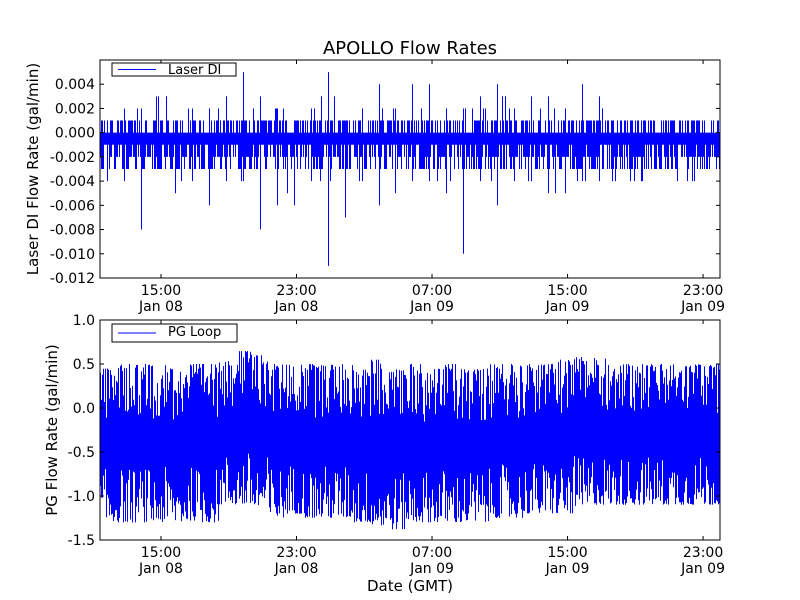 This screenshot has width=800, height=600. I want to click on top-legend: Laser DI, so click(174, 70).